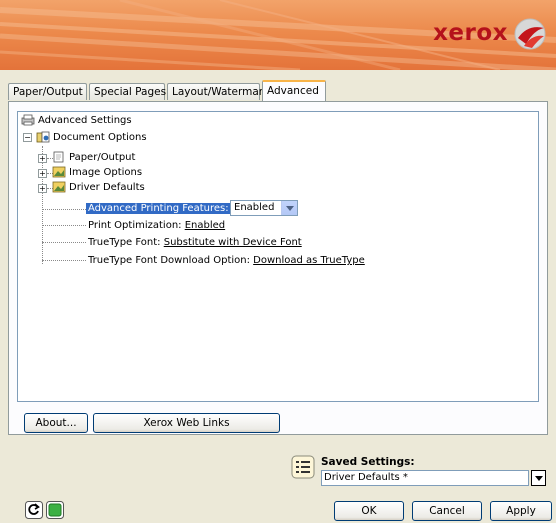  What do you see at coordinates (28, 120) in the screenshot?
I see `printer-icon` at bounding box center [28, 120].